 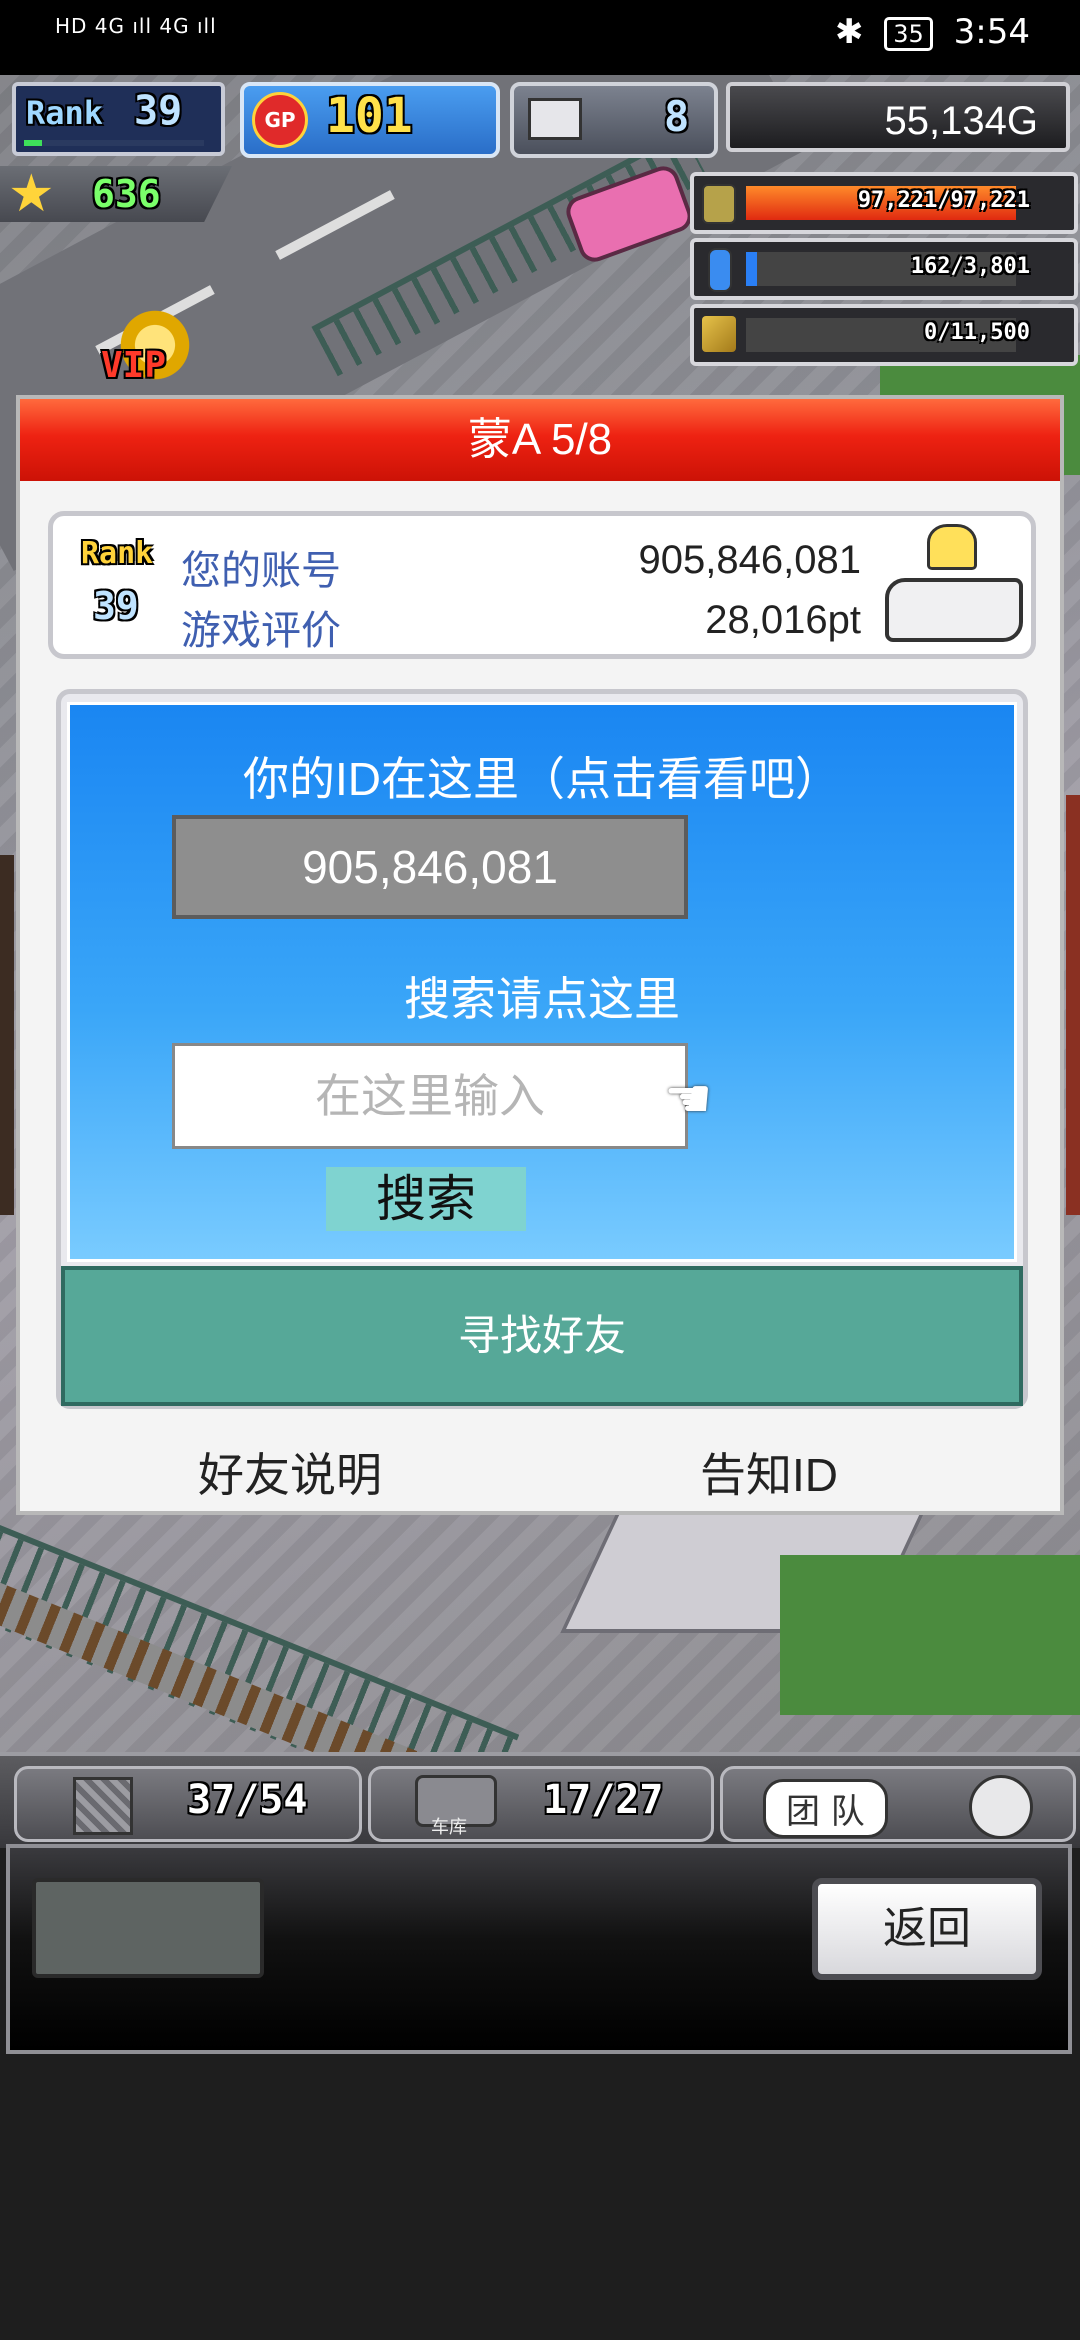 What do you see at coordinates (116, 606) in the screenshot?
I see `profile-rank-value: 39` at bounding box center [116, 606].